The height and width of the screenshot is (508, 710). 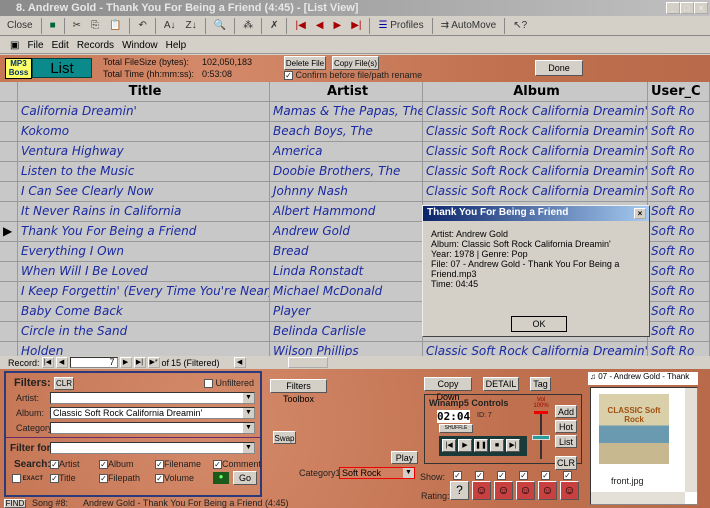 I want to click on prev-record-icon: ◀, so click(x=320, y=25).